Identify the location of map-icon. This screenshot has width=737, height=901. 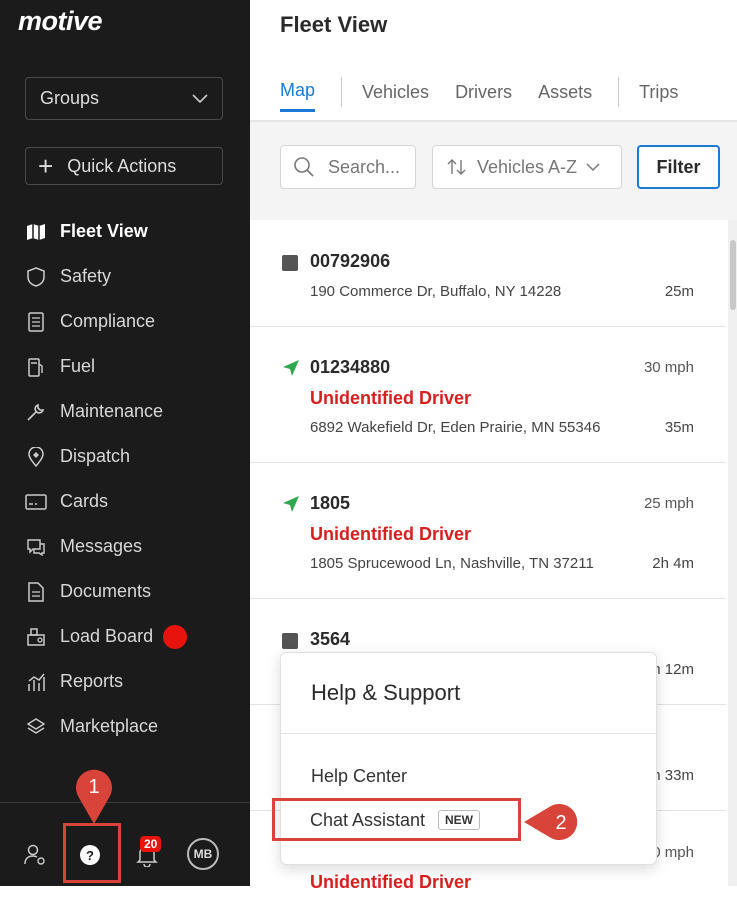
(36, 232).